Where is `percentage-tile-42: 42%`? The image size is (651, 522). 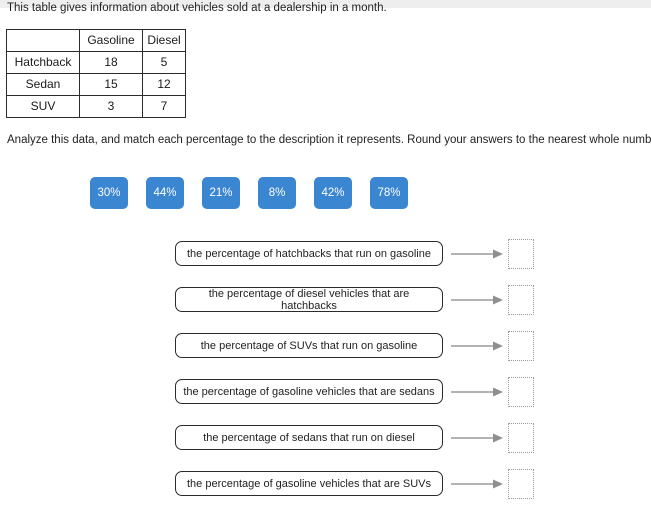
percentage-tile-42: 42% is located at coordinates (333, 193).